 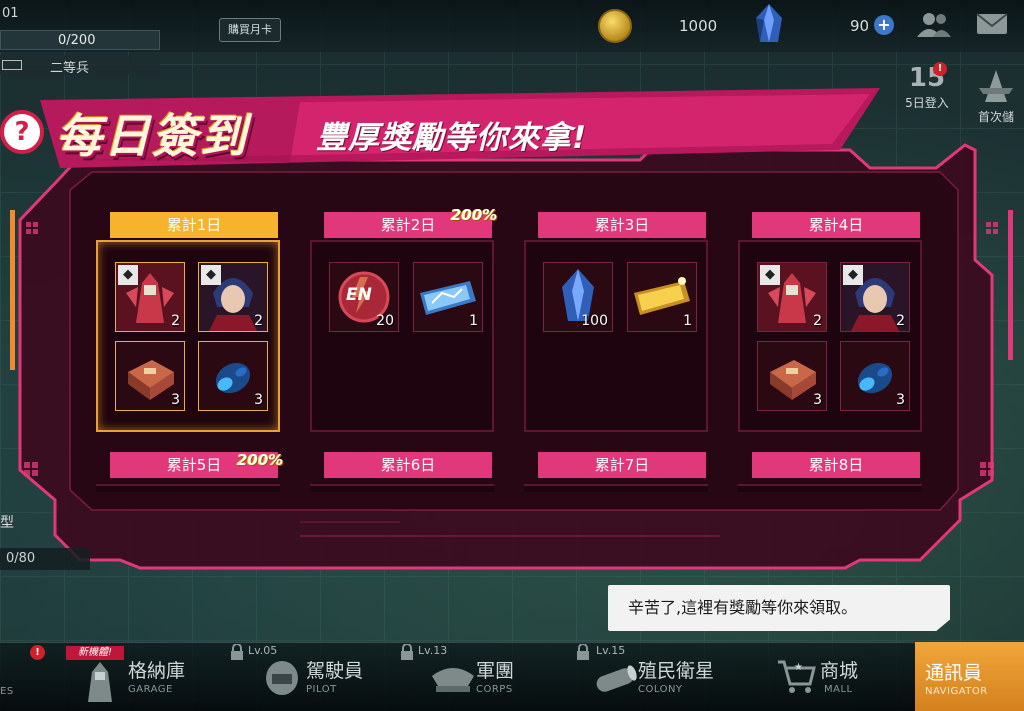 I want to click on nav-corps-label: 軍團, so click(x=495, y=671).